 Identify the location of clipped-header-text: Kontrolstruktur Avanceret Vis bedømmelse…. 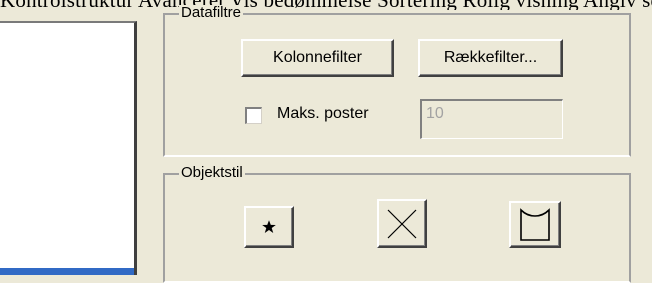
(326, 5).